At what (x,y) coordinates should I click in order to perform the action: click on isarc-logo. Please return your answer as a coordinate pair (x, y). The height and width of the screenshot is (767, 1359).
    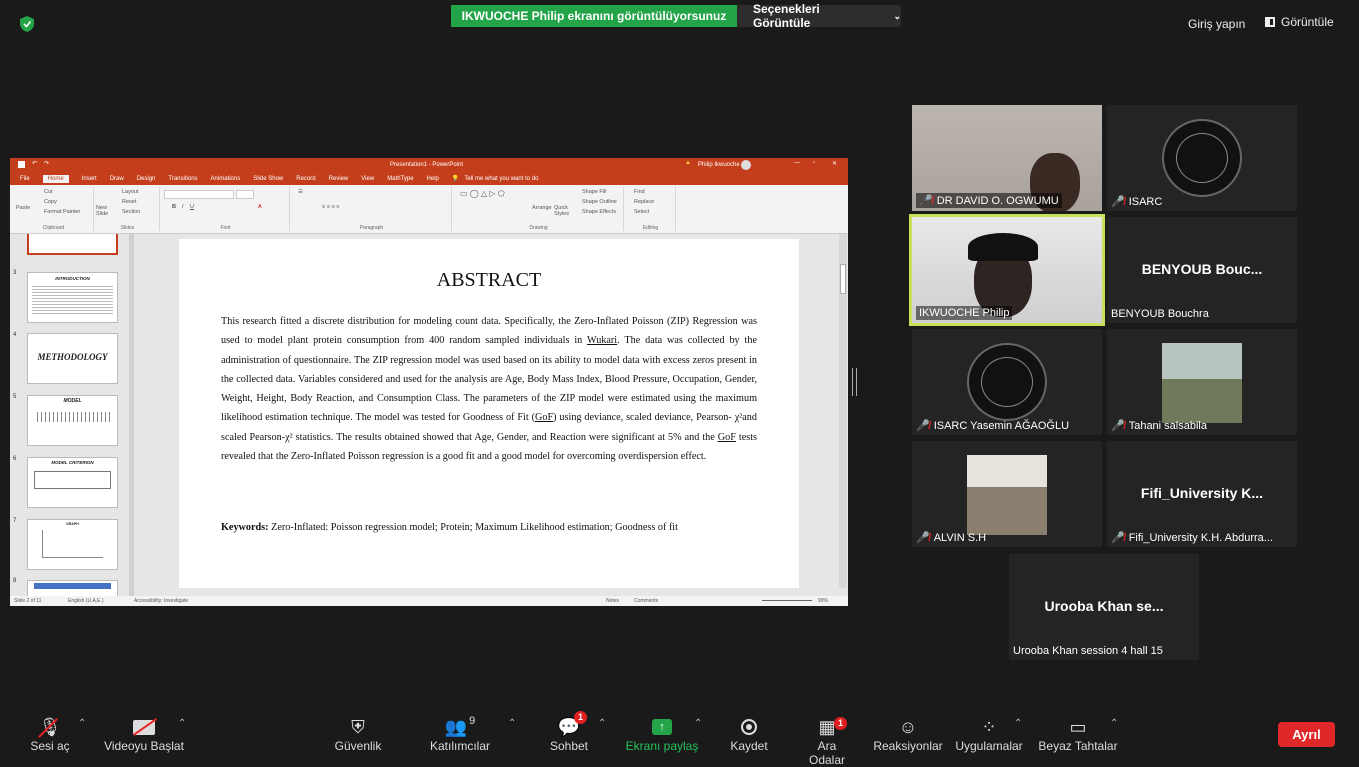
    Looking at the image, I should click on (1202, 158).